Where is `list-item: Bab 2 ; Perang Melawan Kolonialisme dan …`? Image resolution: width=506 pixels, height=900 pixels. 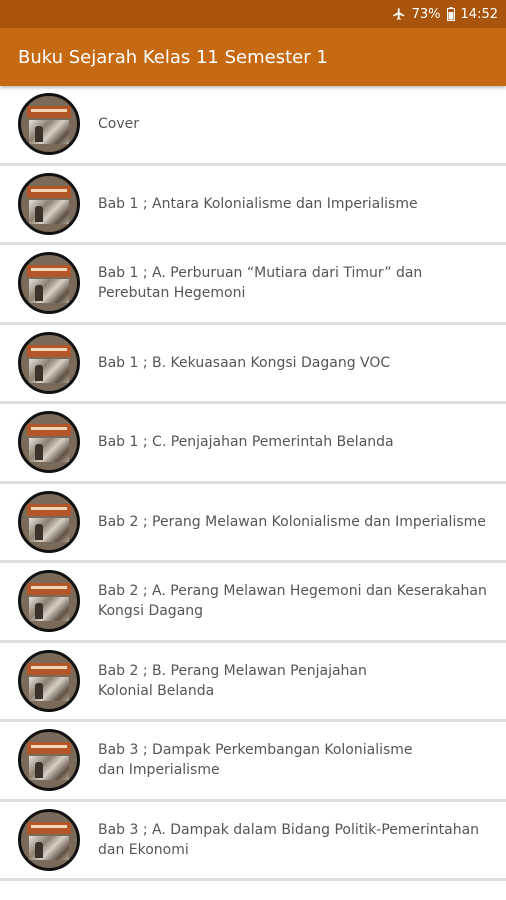 list-item: Bab 2 ; Perang Melawan Kolonialisme dan … is located at coordinates (253, 523).